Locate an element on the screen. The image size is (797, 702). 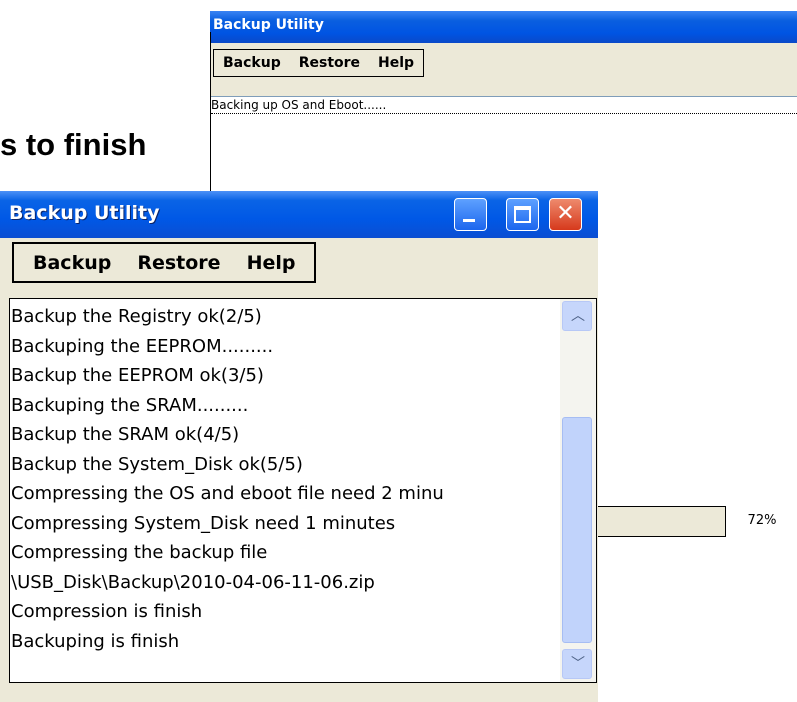
log-line: Backuping is finish is located at coordinates (95, 641).